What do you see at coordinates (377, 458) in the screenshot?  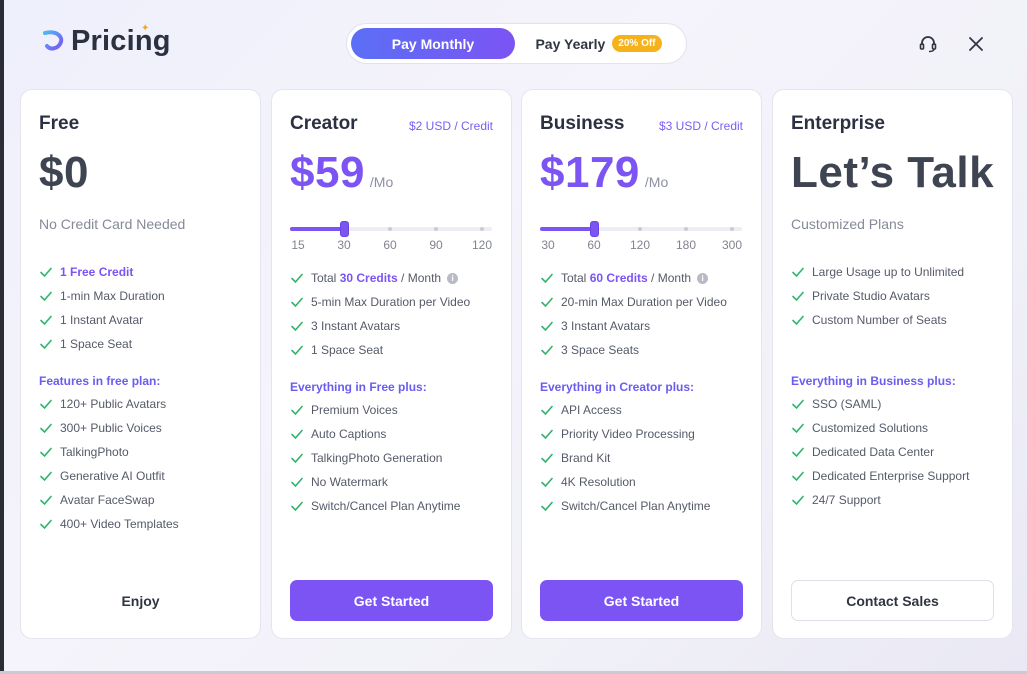 I see `feature-text: TalkingPhoto Generation` at bounding box center [377, 458].